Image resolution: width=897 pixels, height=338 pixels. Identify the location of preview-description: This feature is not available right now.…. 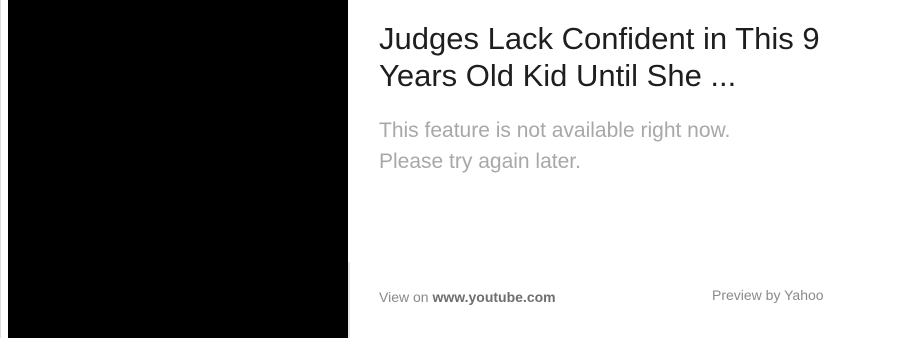
(629, 146).